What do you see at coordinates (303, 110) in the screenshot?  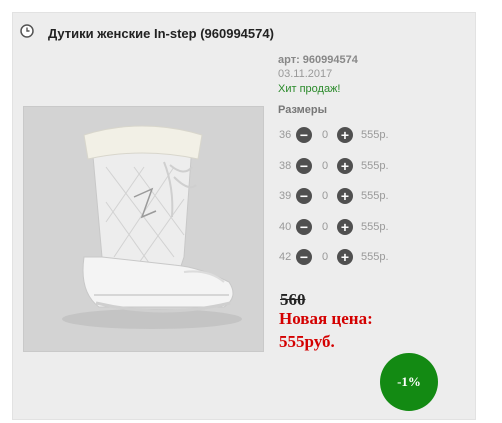 I see `sizes-label: Размеры` at bounding box center [303, 110].